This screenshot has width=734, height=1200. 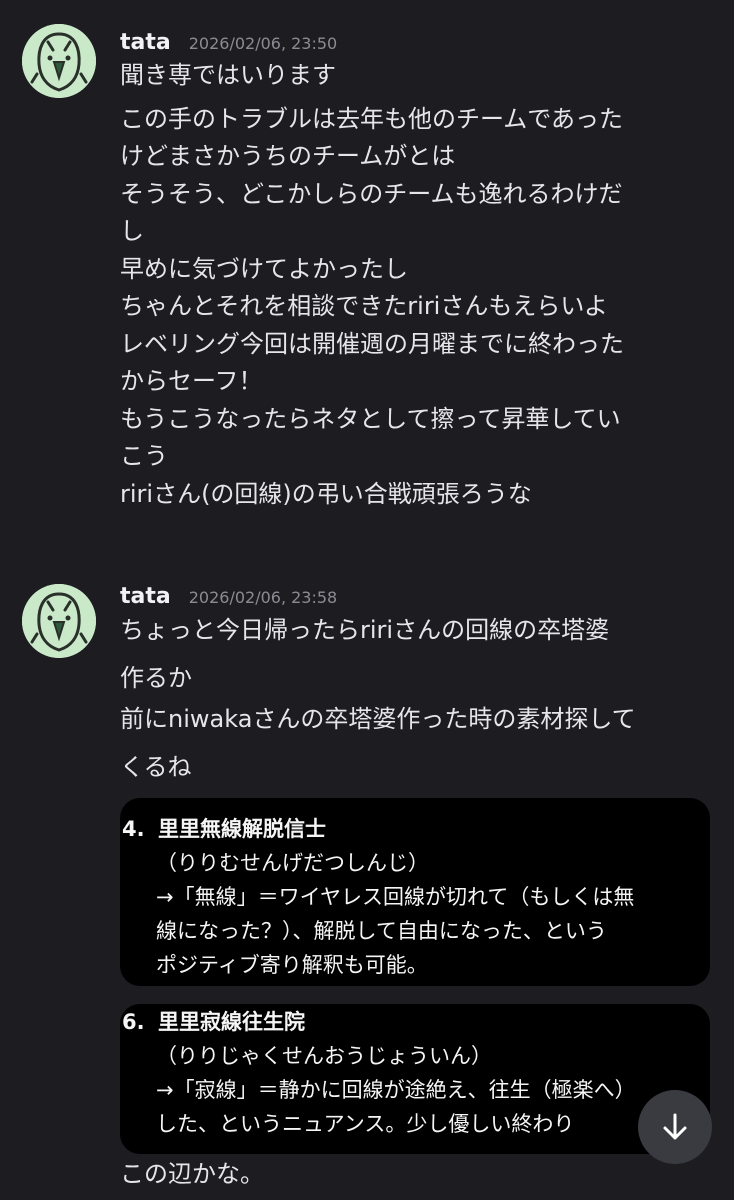 I want to click on card-title: 里里無線解脱信士, so click(x=242, y=829).